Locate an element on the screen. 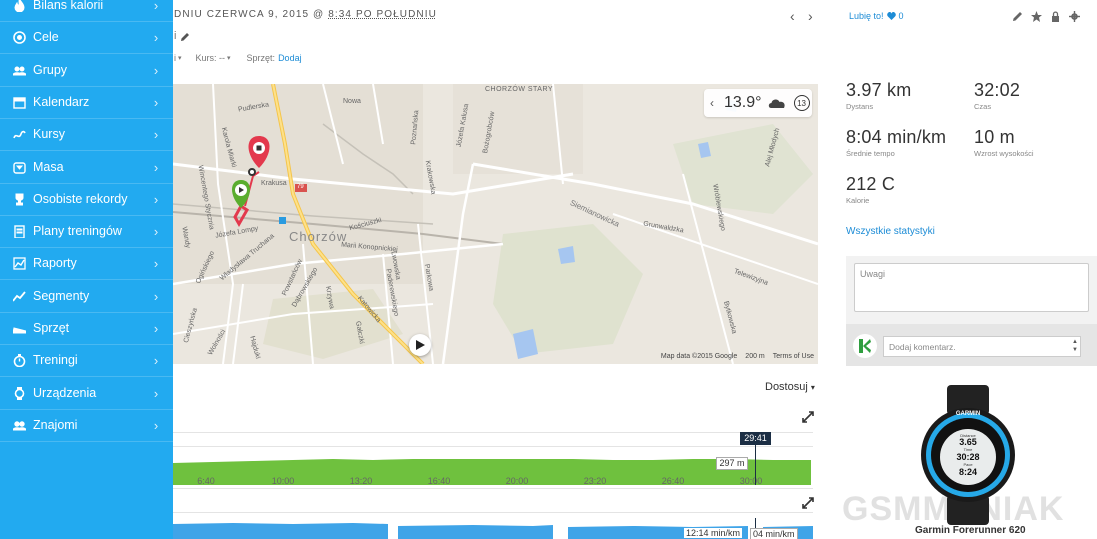 The image size is (1097, 539). sidebar-item-label: Grupy is located at coordinates (50, 70).